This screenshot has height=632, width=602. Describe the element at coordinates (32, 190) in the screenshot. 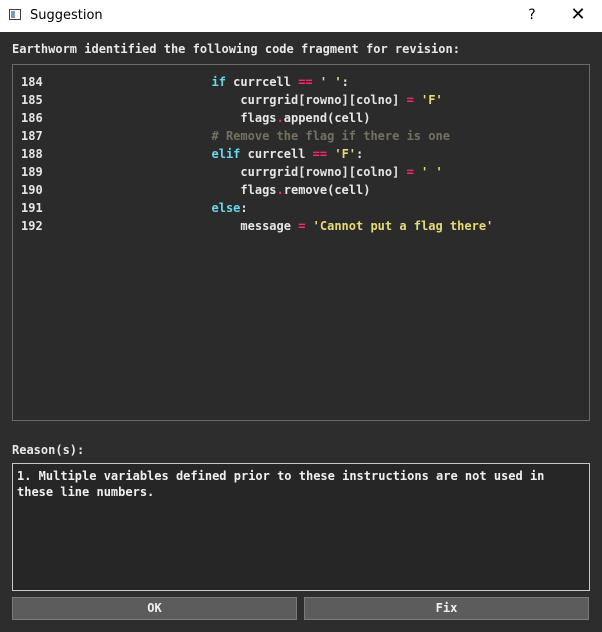

I see `line-number: 190` at that location.